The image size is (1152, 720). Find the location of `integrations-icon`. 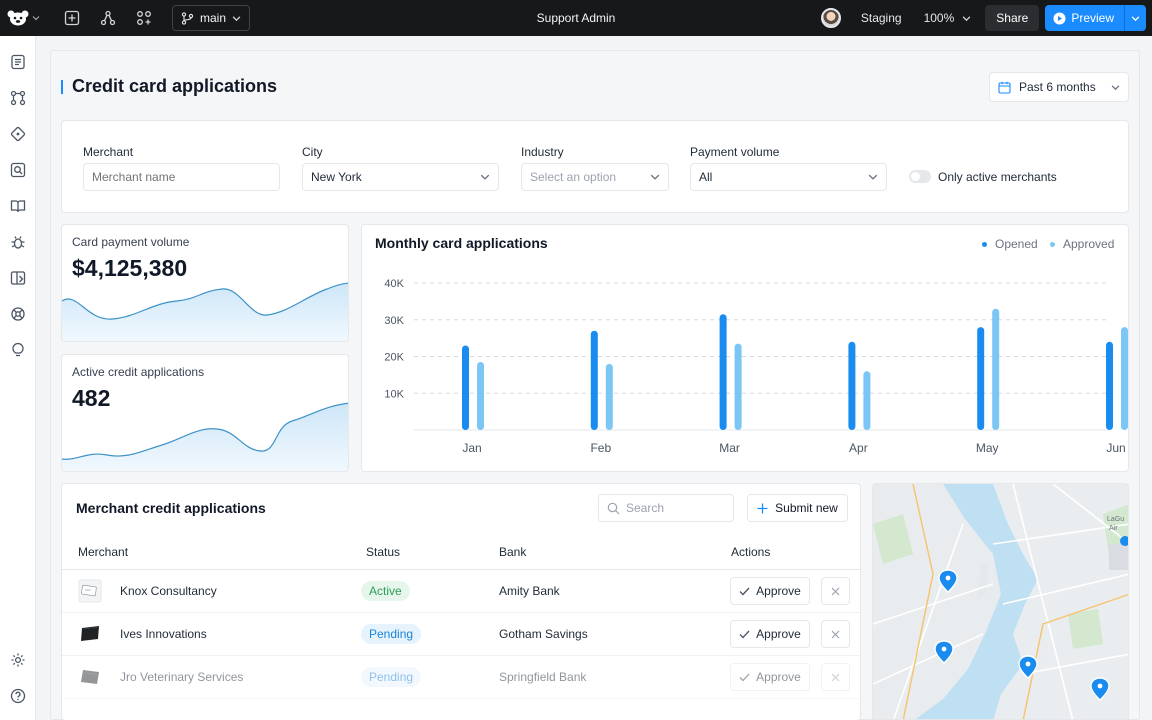

integrations-icon is located at coordinates (18, 314).